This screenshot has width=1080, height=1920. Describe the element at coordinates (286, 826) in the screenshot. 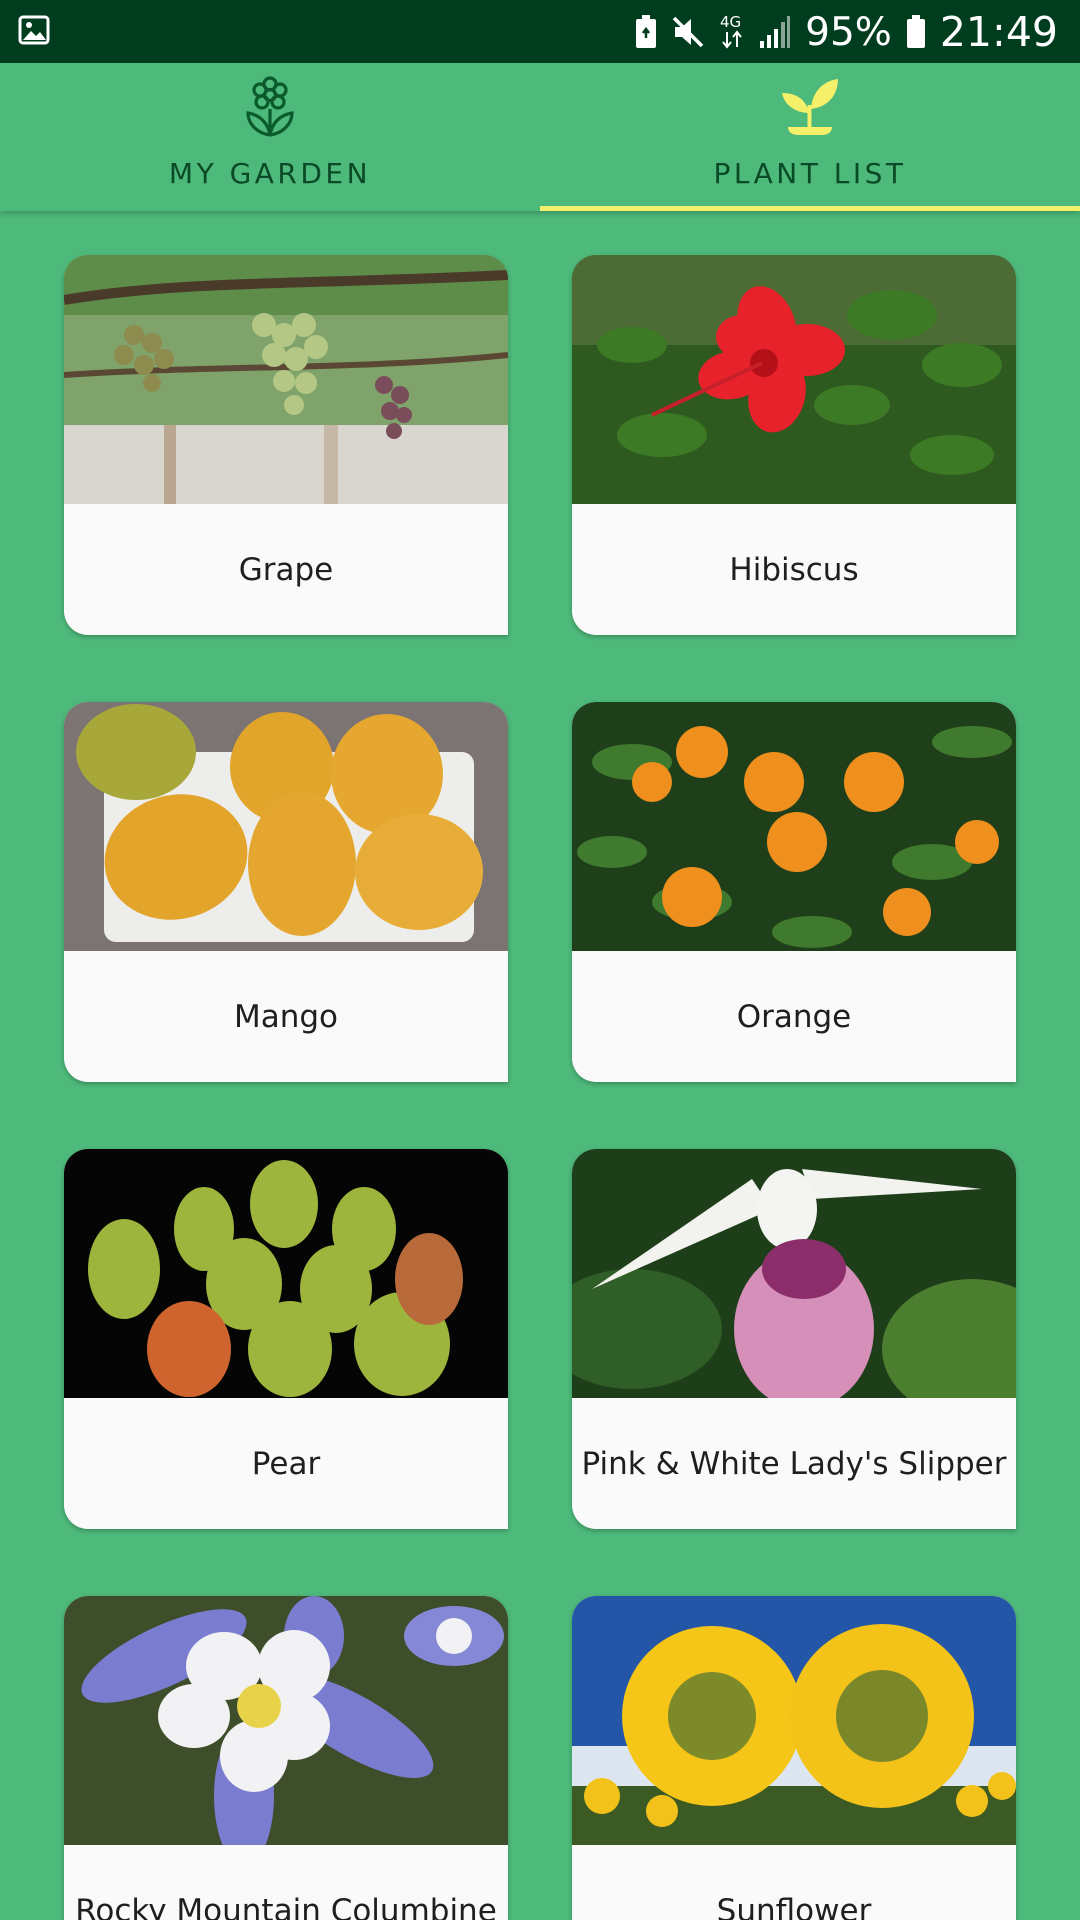

I see `mango-photo` at that location.